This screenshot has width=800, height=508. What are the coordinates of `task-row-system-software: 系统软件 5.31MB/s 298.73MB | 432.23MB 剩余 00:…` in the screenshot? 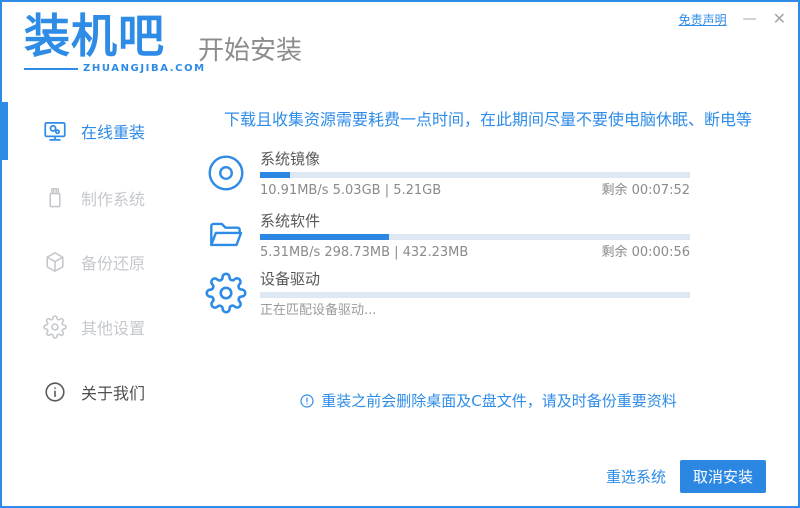 It's located at (457, 236).